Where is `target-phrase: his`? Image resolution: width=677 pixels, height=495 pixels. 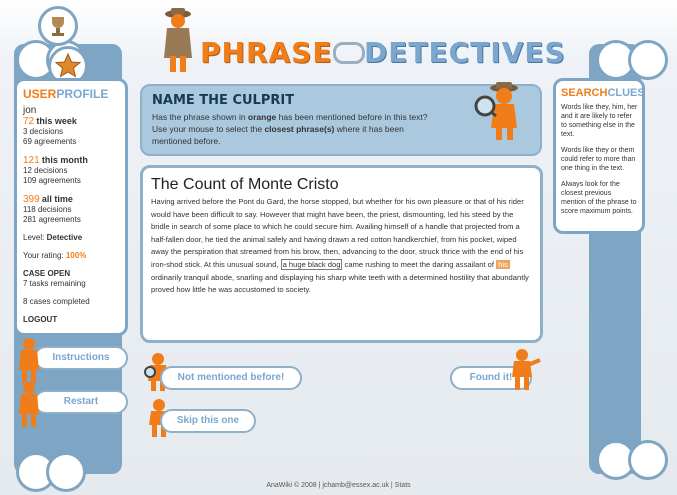
target-phrase: his is located at coordinates (503, 264).